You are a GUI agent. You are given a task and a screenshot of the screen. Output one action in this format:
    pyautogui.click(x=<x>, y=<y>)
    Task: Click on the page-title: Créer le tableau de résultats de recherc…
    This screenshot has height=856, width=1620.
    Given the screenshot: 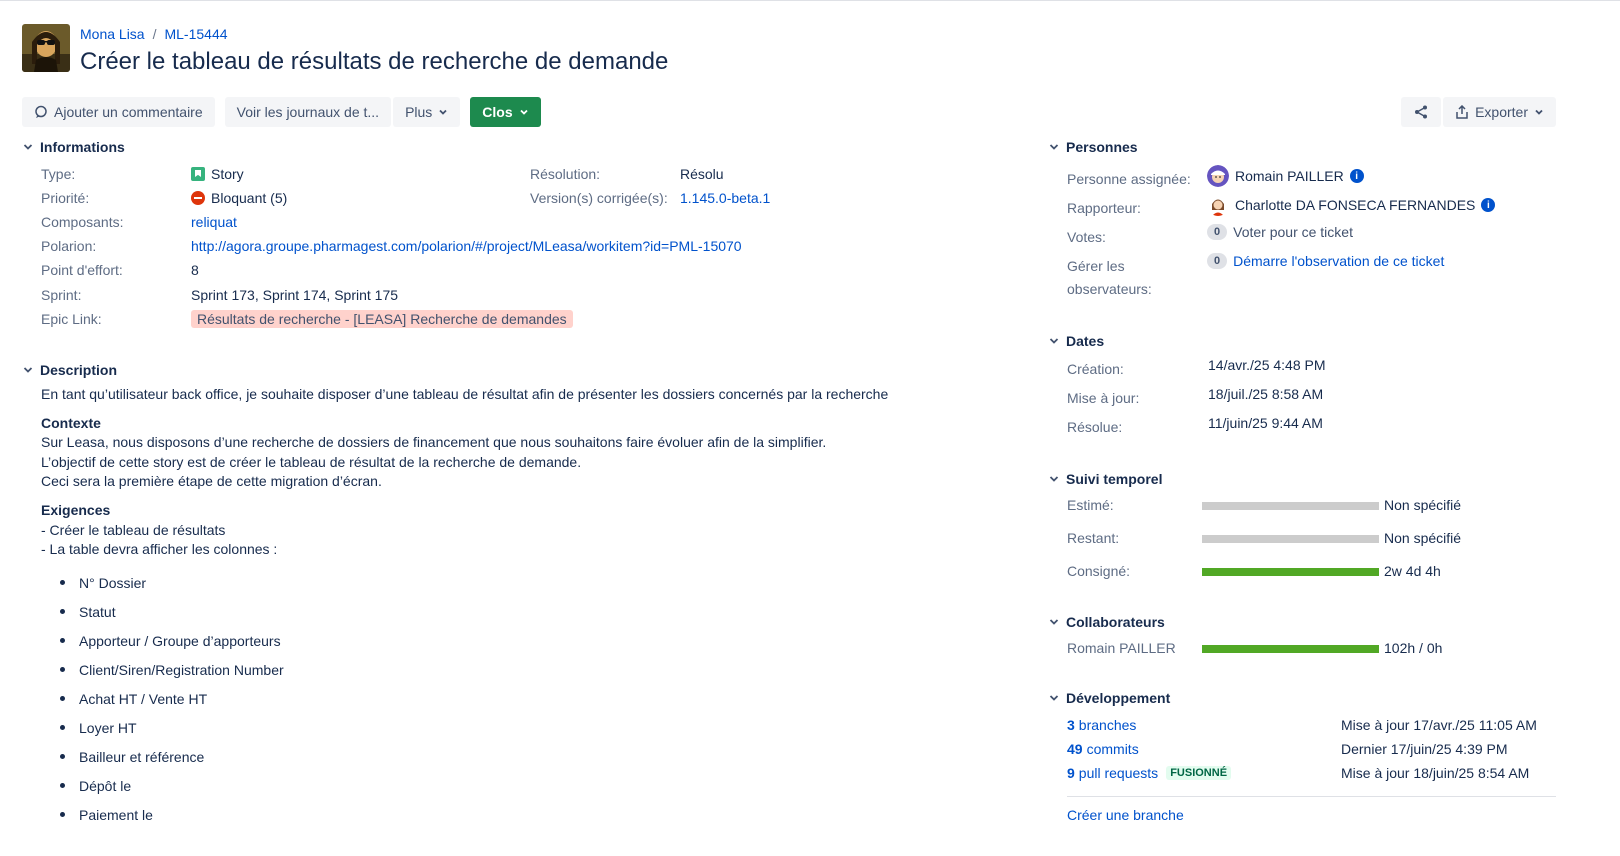 What is the action you would take?
    pyautogui.click(x=374, y=62)
    